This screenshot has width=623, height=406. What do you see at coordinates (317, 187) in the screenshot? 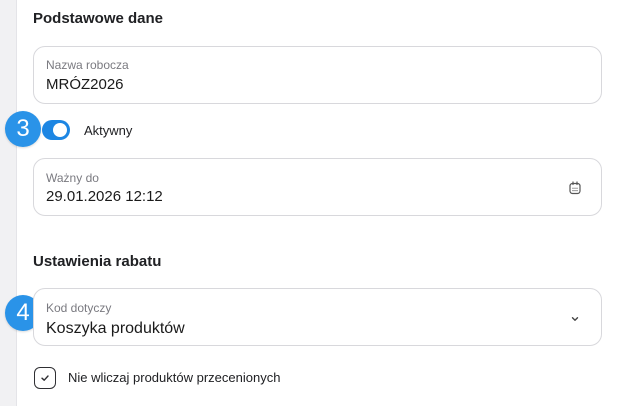
I see `valid-until-field: Ważny do 29.01.2026 12:12` at bounding box center [317, 187].